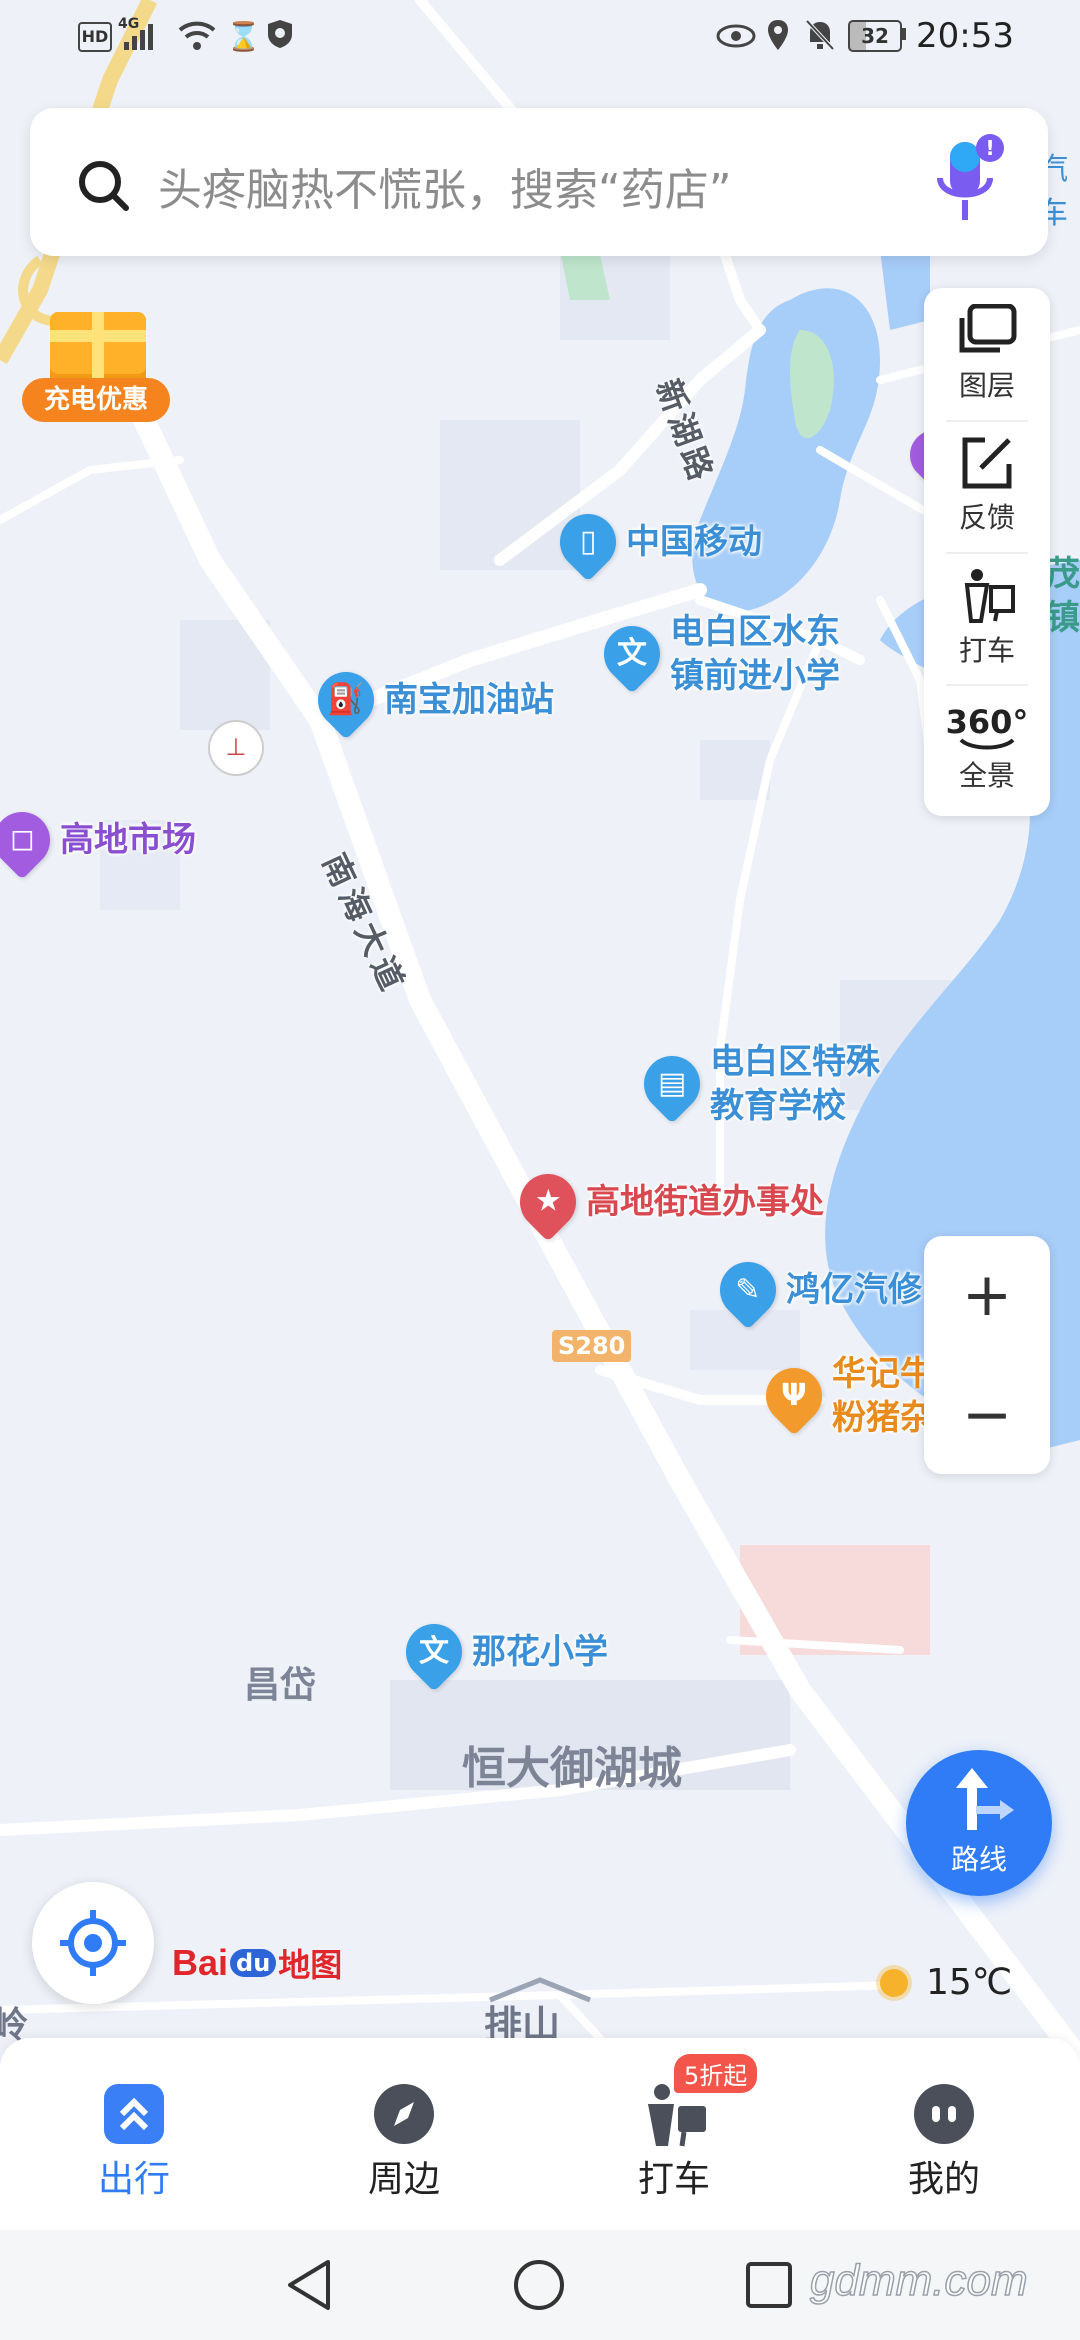 The height and width of the screenshot is (2340, 1080). What do you see at coordinates (280, 38) in the screenshot?
I see `shield-icon` at bounding box center [280, 38].